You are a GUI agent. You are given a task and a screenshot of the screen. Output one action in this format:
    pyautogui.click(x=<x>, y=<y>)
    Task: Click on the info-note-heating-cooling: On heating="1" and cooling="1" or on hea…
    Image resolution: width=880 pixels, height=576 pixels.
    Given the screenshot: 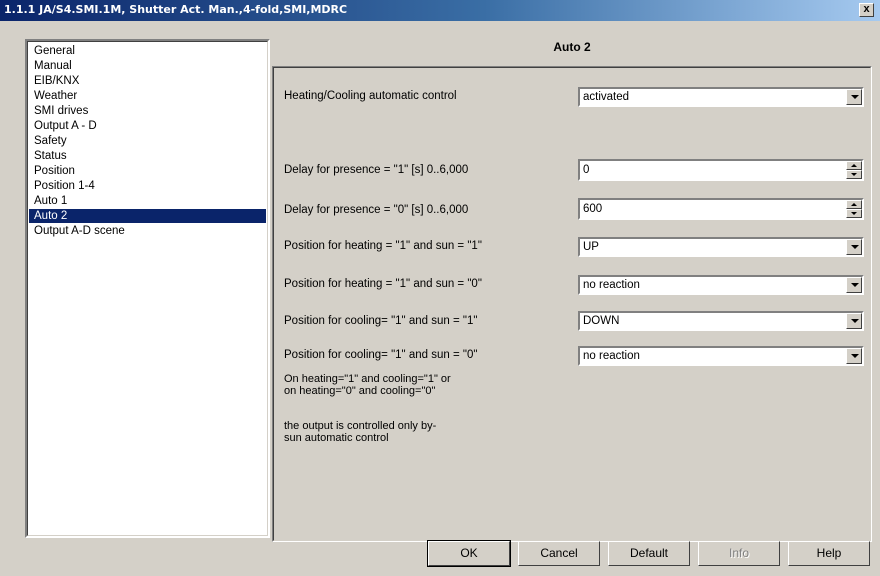 What is the action you would take?
    pyautogui.click(x=367, y=385)
    